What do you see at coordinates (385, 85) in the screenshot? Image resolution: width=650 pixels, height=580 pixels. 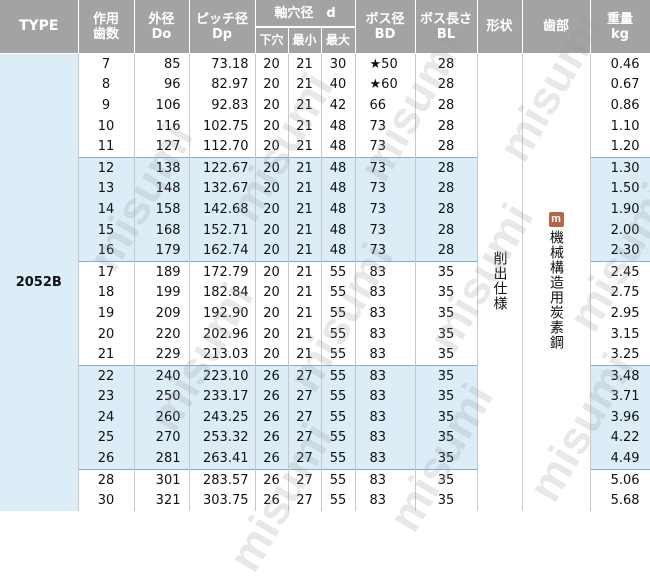 I see `cell-bd: ★60` at bounding box center [385, 85].